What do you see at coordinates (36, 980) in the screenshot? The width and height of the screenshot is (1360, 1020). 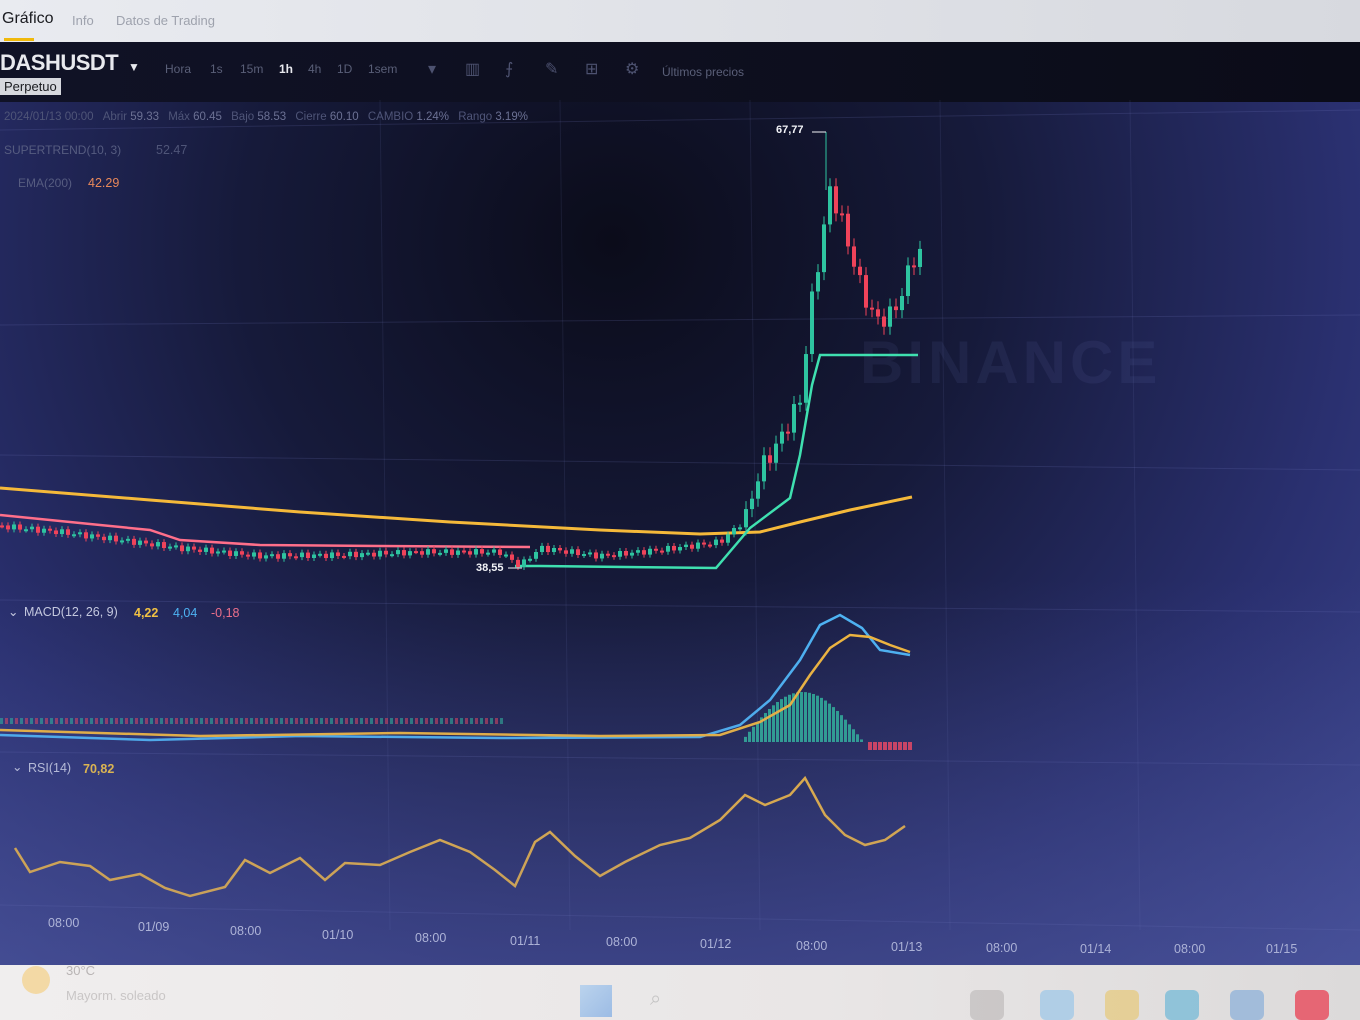 I see `sun-icon` at bounding box center [36, 980].